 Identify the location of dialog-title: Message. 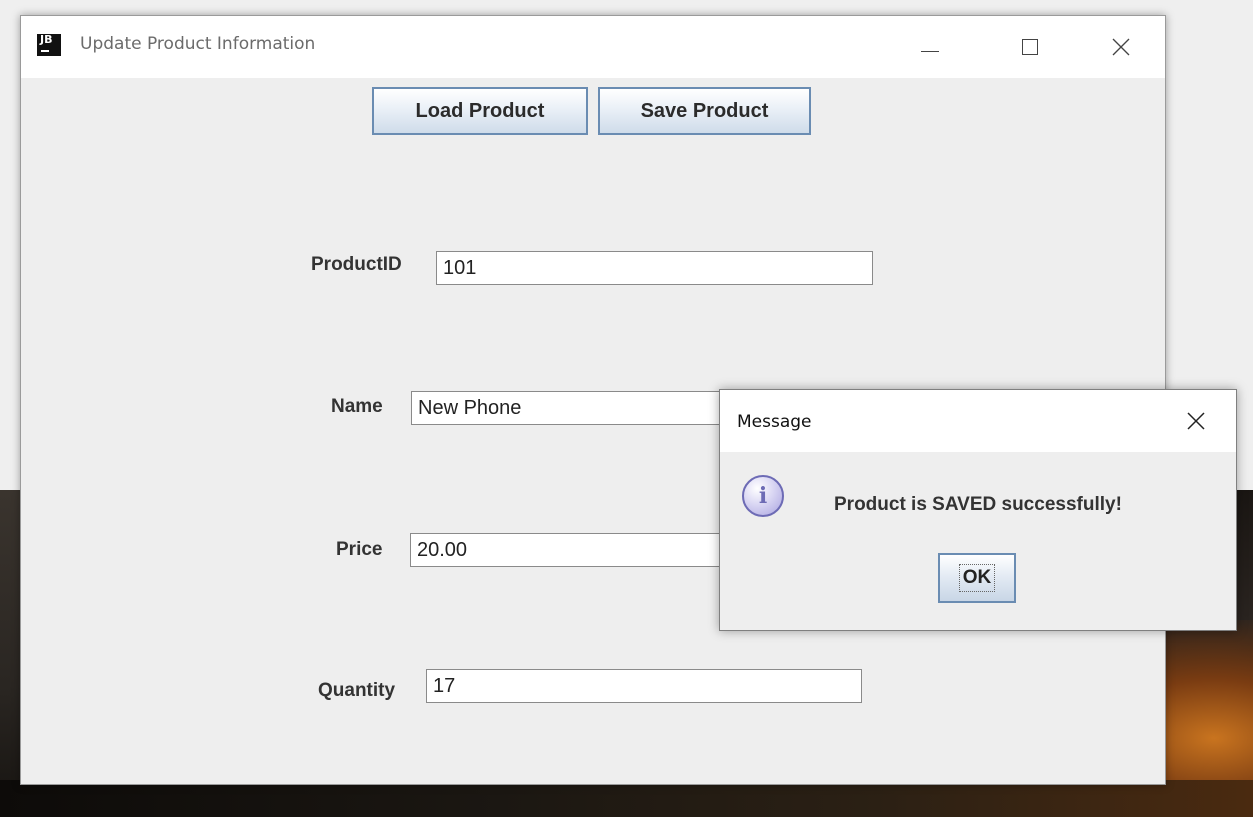
(774, 422).